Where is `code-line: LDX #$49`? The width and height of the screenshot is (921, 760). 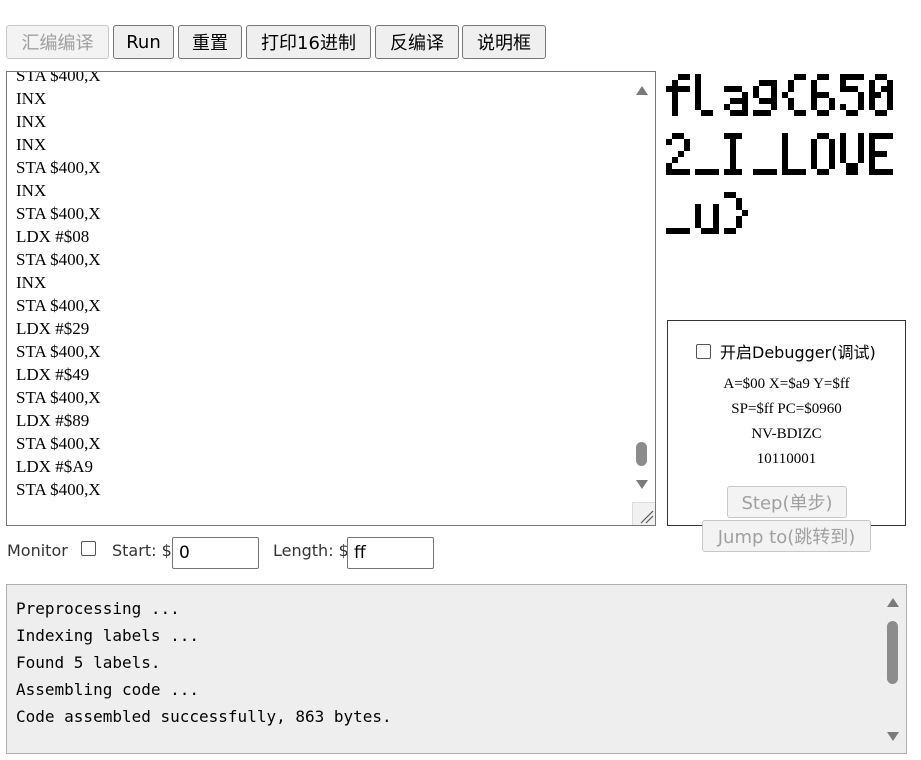
code-line: LDX #$49 is located at coordinates (323, 374).